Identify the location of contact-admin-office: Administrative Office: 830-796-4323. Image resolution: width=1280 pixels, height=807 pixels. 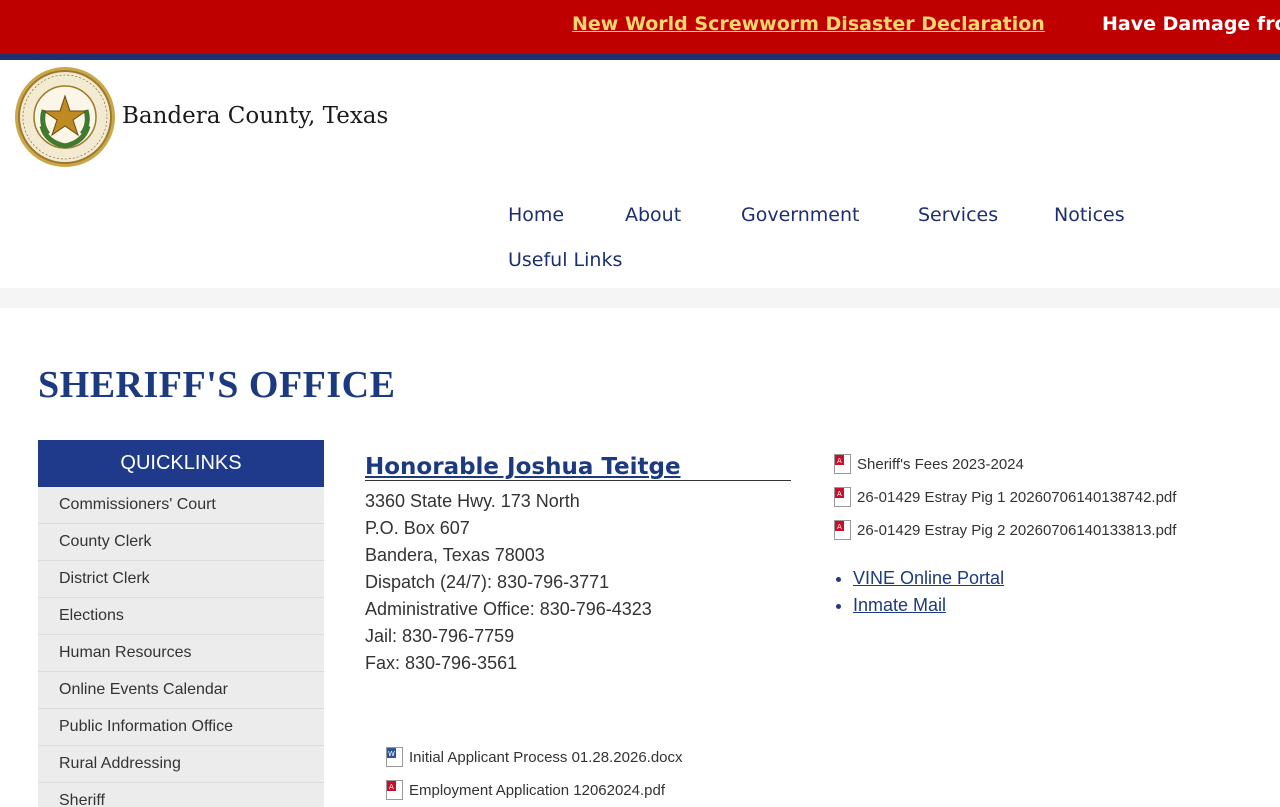
(508, 609).